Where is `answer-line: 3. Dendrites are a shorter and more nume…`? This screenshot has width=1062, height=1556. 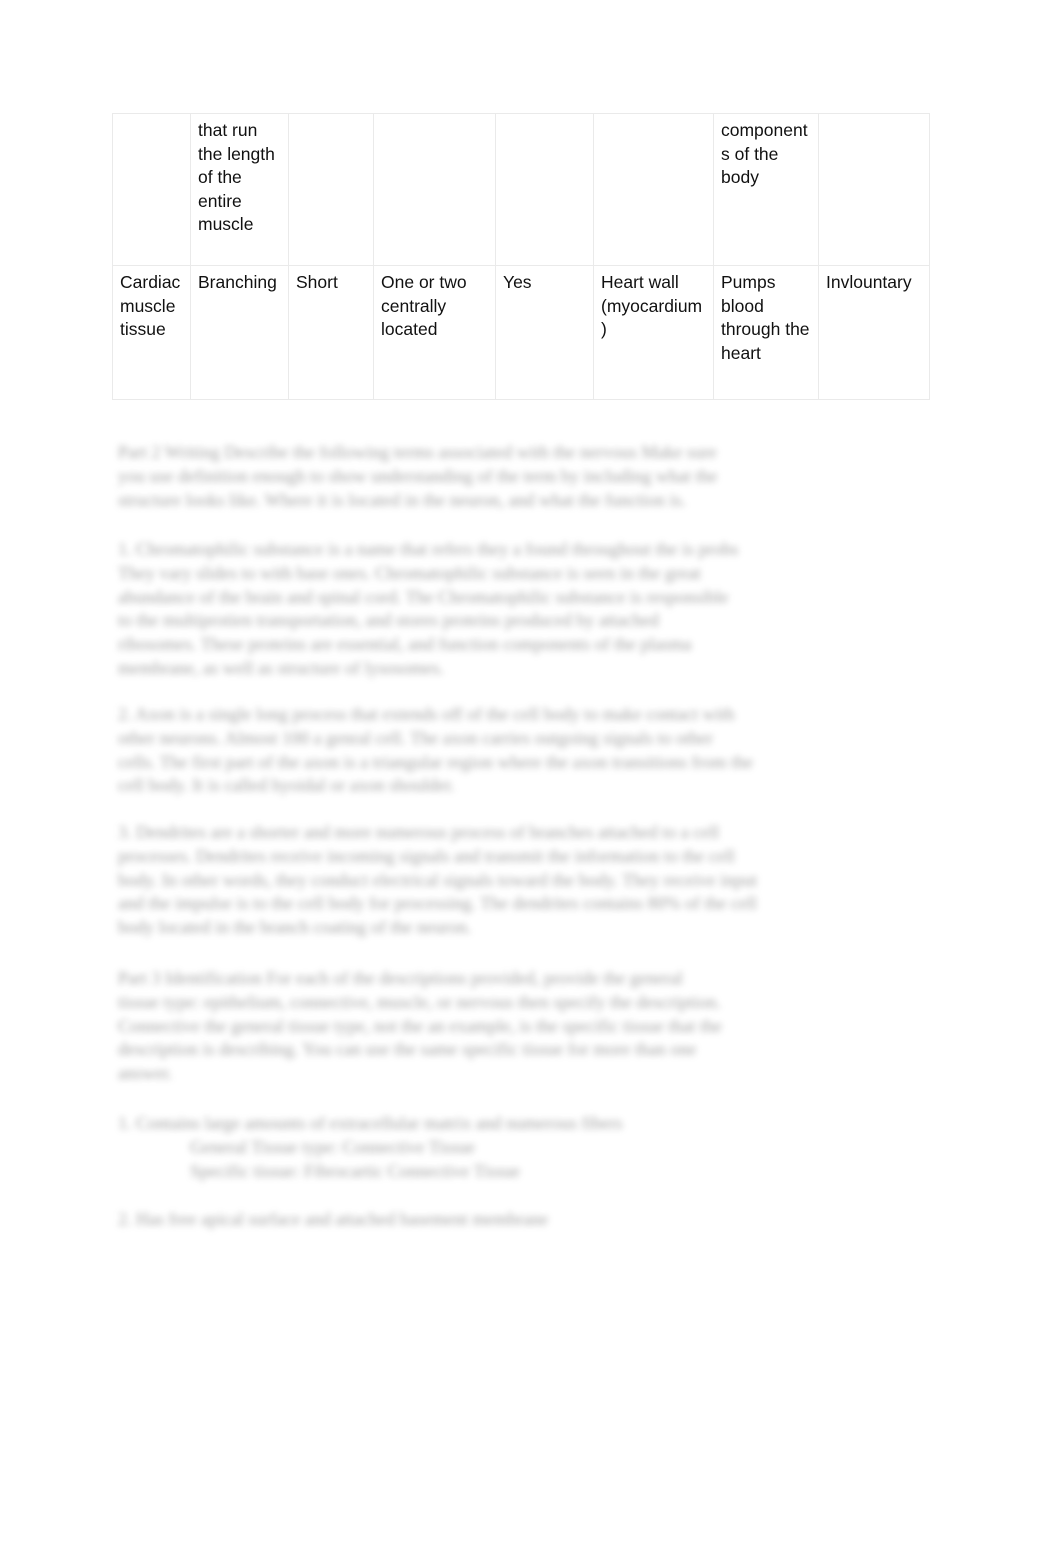
answer-line: 3. Dendrites are a shorter and more nume… is located at coordinates (419, 832).